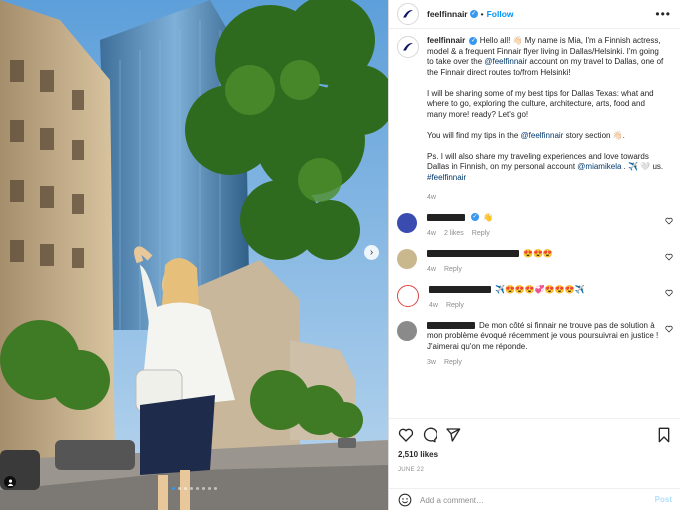  I want to click on caption-avatar, so click(408, 47).